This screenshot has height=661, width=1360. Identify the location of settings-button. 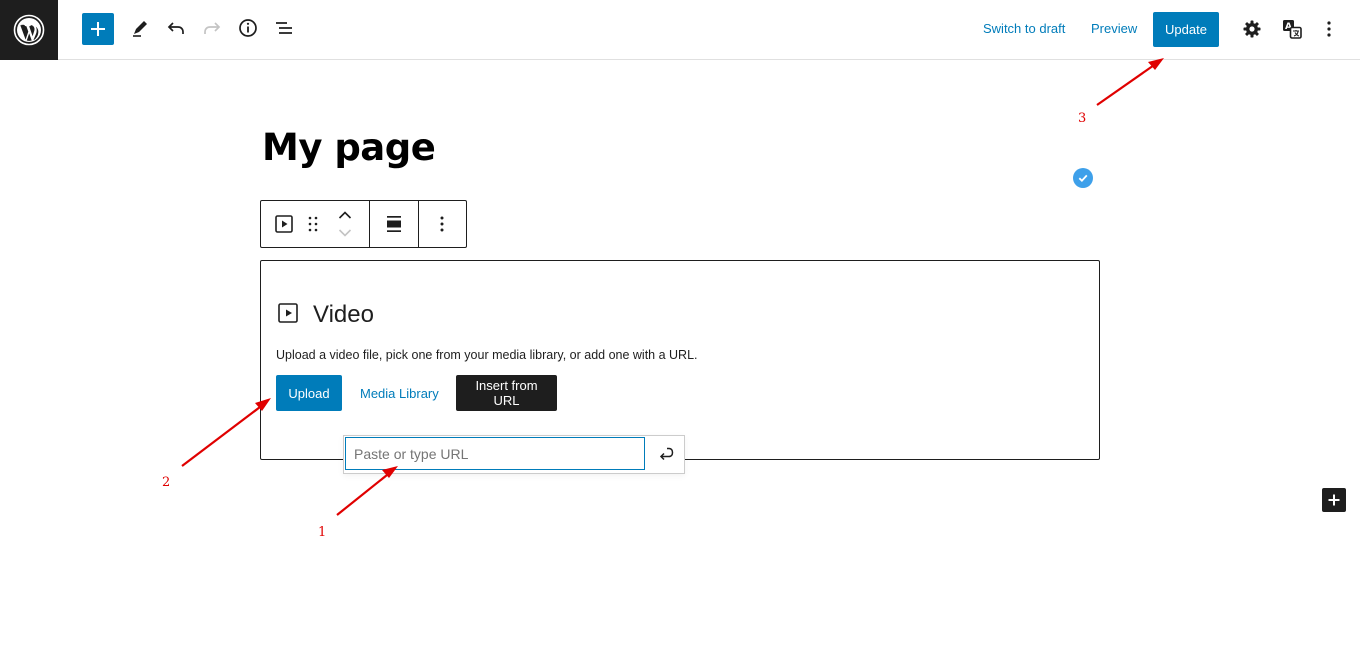
(1252, 29).